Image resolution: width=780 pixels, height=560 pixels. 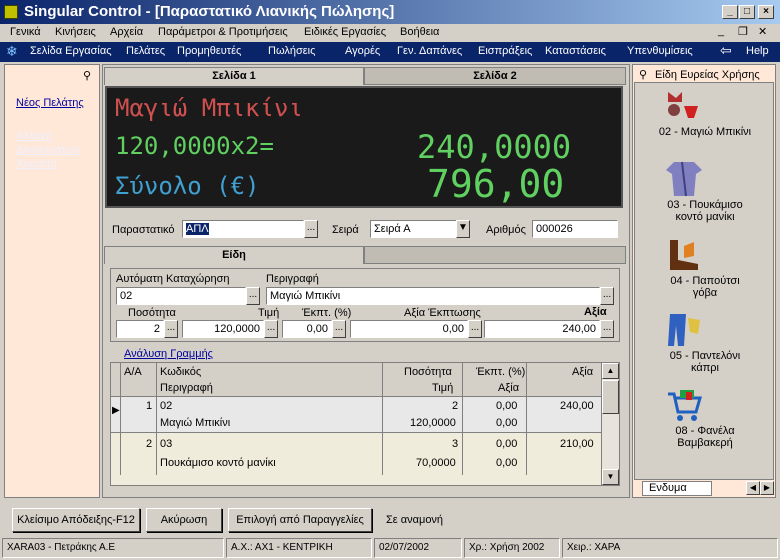 I want to click on app-icon, so click(x=11, y=12).